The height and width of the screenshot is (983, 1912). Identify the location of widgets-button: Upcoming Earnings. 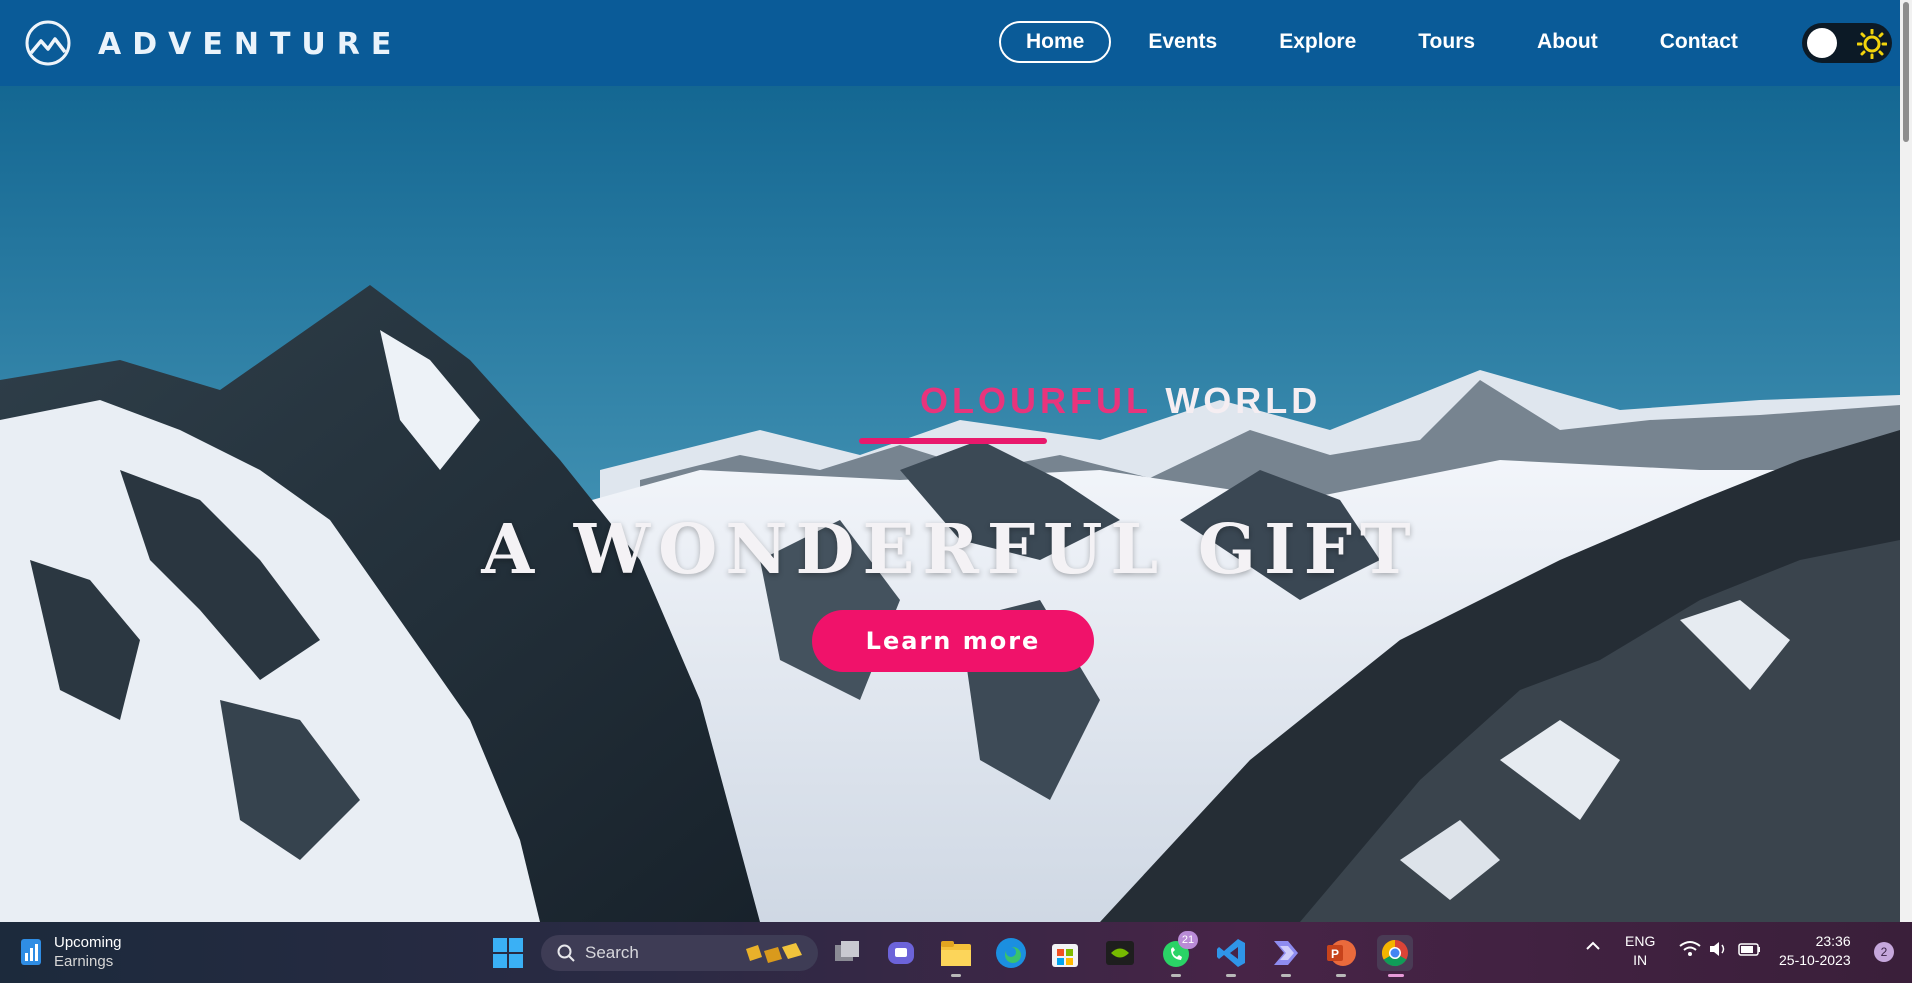
(71, 952).